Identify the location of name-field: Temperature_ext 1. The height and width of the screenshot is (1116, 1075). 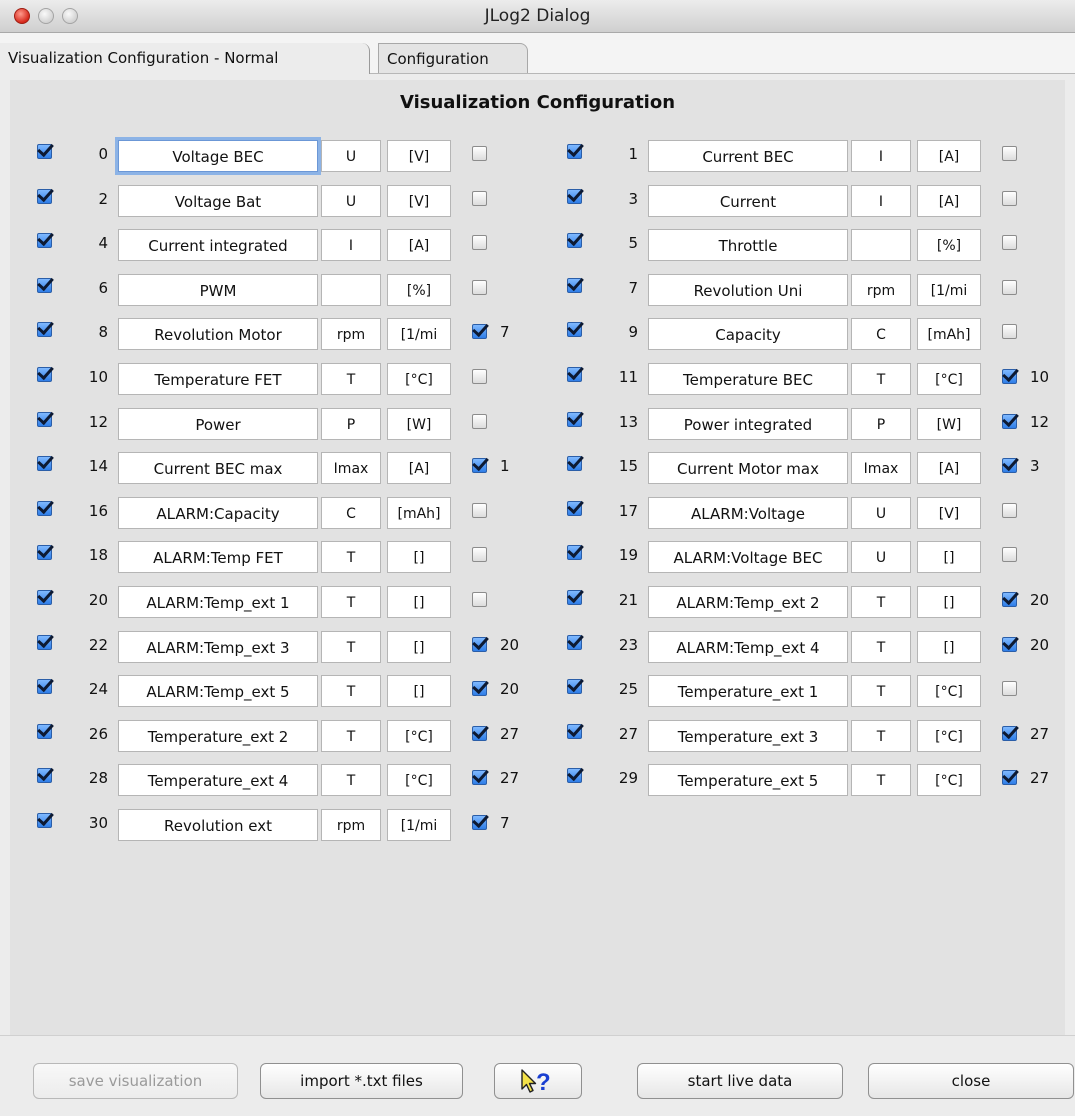
(748, 691).